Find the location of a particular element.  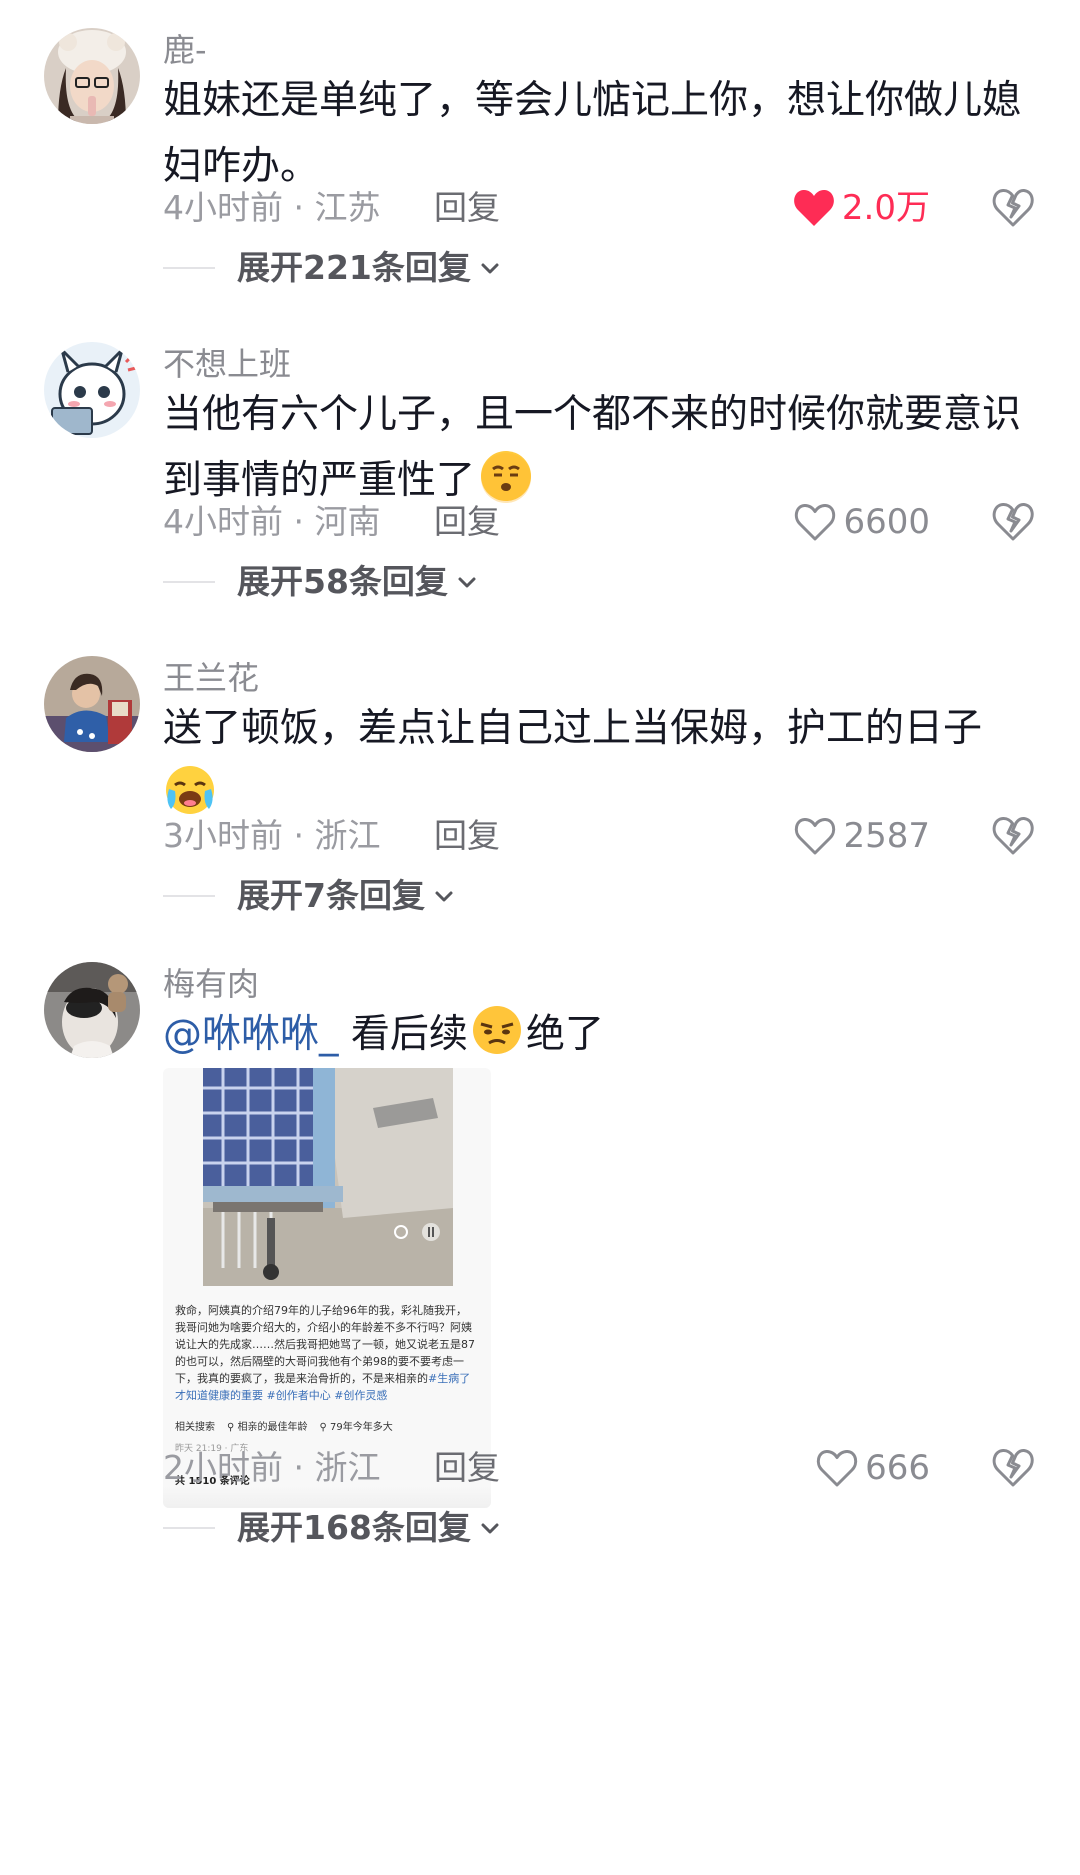

like-button: 6600 is located at coordinates (861, 522).